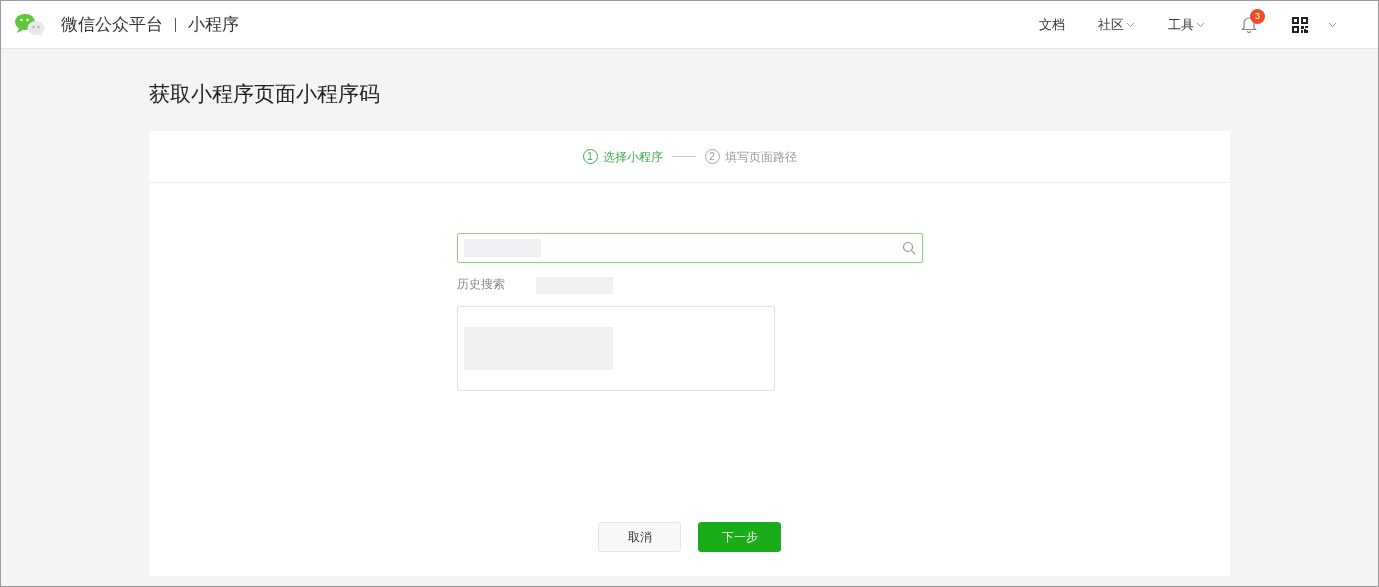  What do you see at coordinates (750, 156) in the screenshot?
I see `step-indicator: 2 填写页面路径` at bounding box center [750, 156].